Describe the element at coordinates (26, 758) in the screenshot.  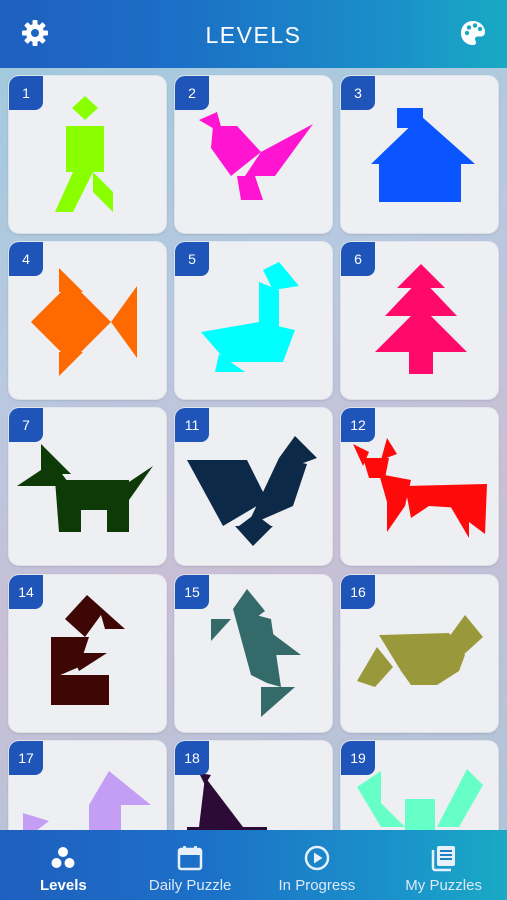
I see `level-number-badge: 17` at that location.